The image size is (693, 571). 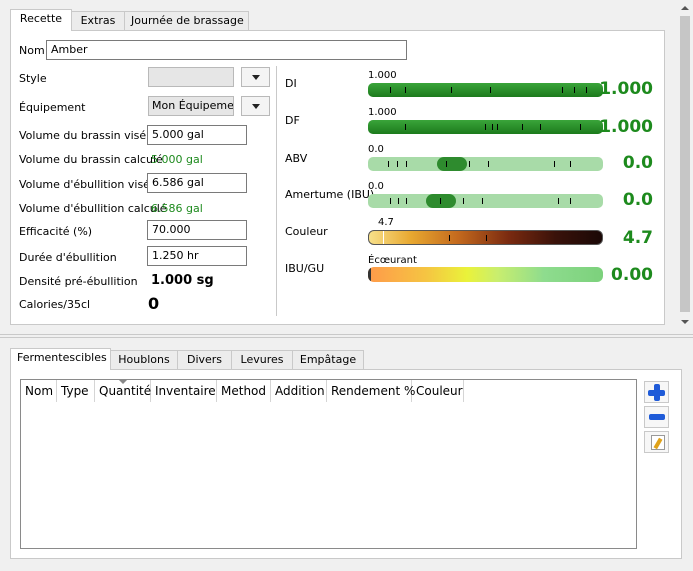 What do you see at coordinates (78, 281) in the screenshot?
I see `preboil-gravity-label: Densité pré-ébullition` at bounding box center [78, 281].